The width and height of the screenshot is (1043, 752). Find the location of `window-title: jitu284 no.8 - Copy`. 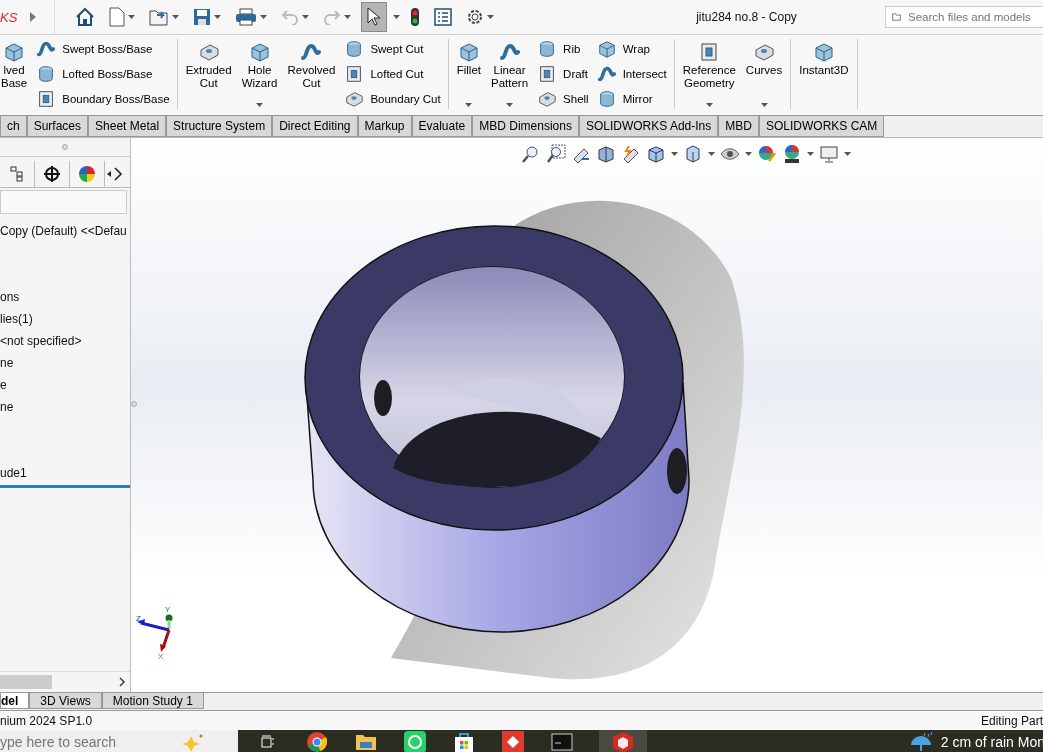

window-title: jitu284 no.8 - Copy is located at coordinates (746, 17).